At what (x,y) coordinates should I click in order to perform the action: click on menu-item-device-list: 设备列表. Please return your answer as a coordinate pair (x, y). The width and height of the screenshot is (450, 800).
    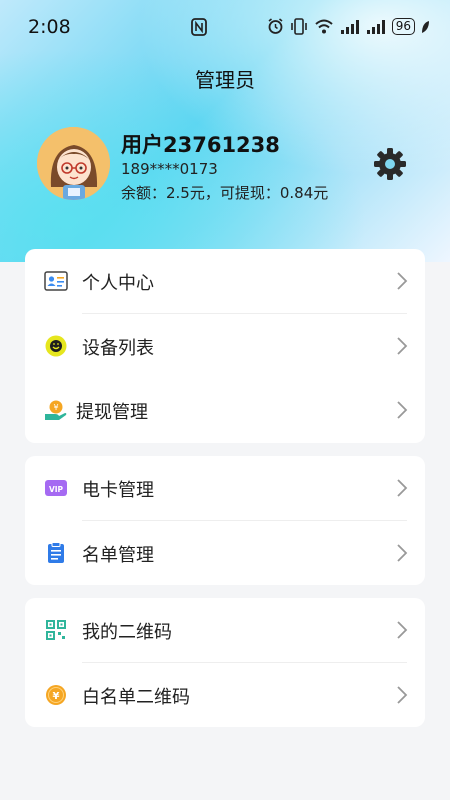
    Looking at the image, I should click on (225, 346).